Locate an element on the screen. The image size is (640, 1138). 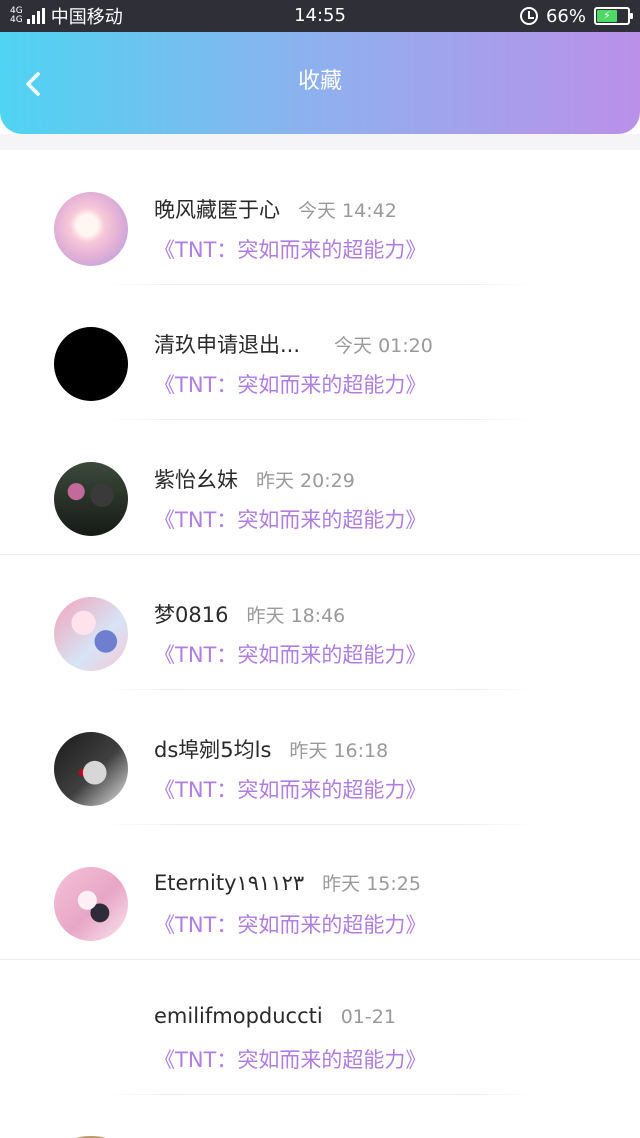
item-header: 梦0816 昨天 18:46 is located at coordinates (249, 615).